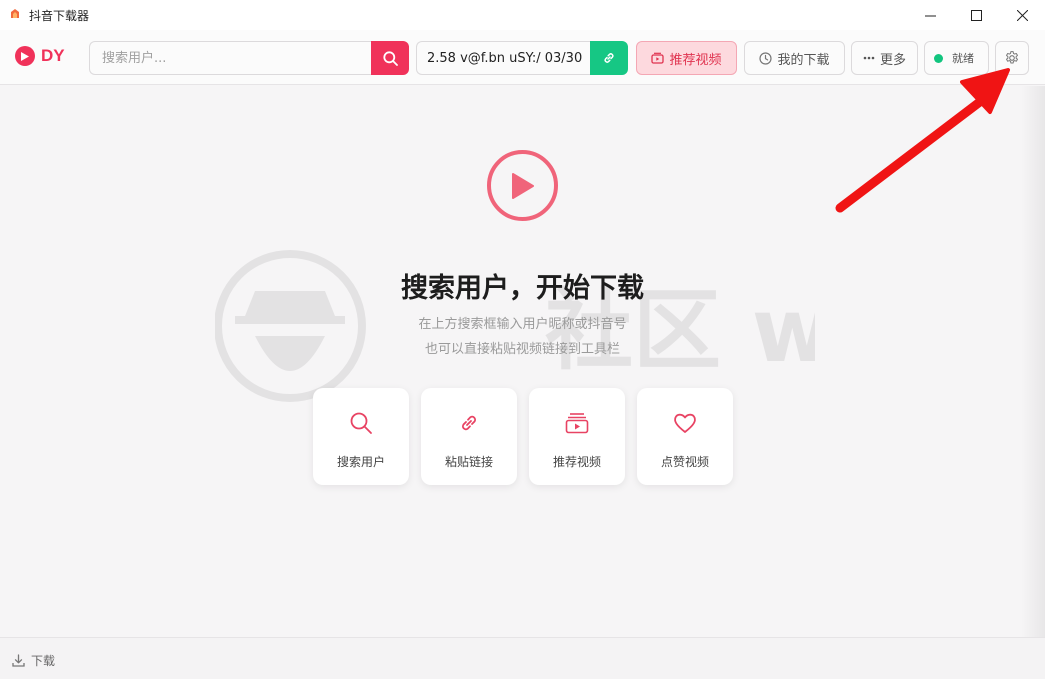 This screenshot has height=679, width=1045. I want to click on minimize-button, so click(930, 15).